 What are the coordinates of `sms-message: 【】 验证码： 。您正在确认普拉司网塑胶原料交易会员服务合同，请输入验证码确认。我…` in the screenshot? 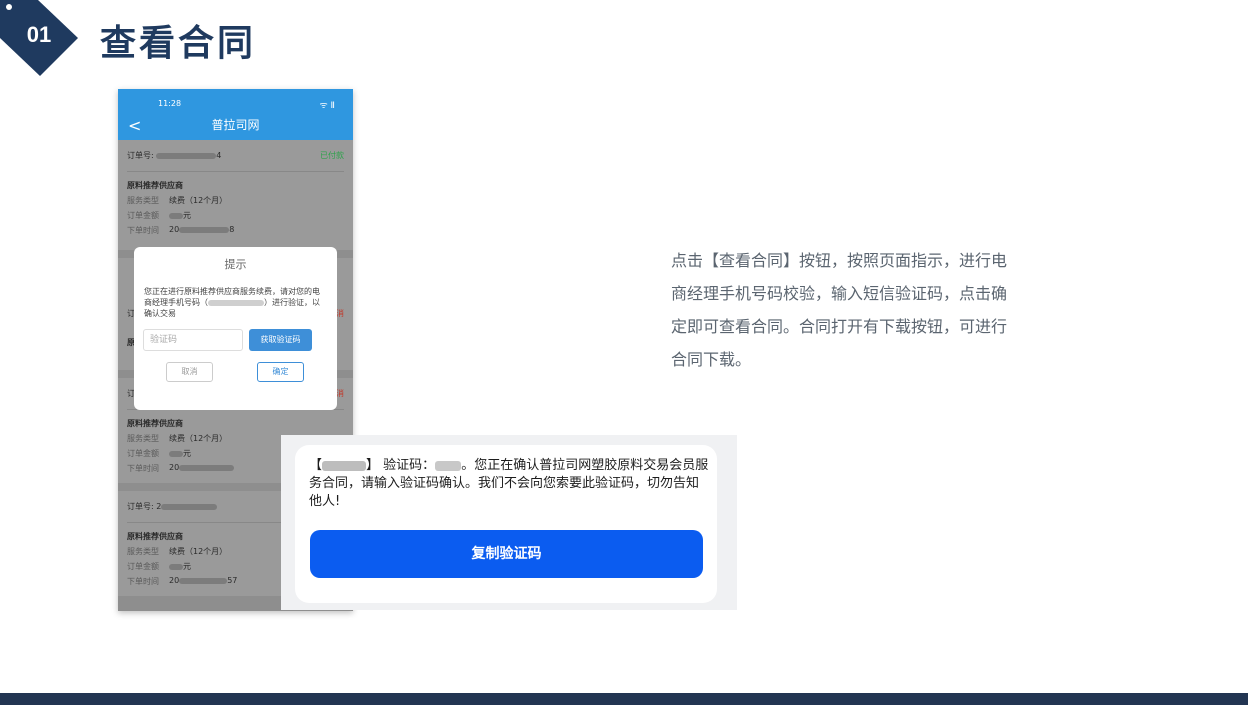 It's located at (509, 483).